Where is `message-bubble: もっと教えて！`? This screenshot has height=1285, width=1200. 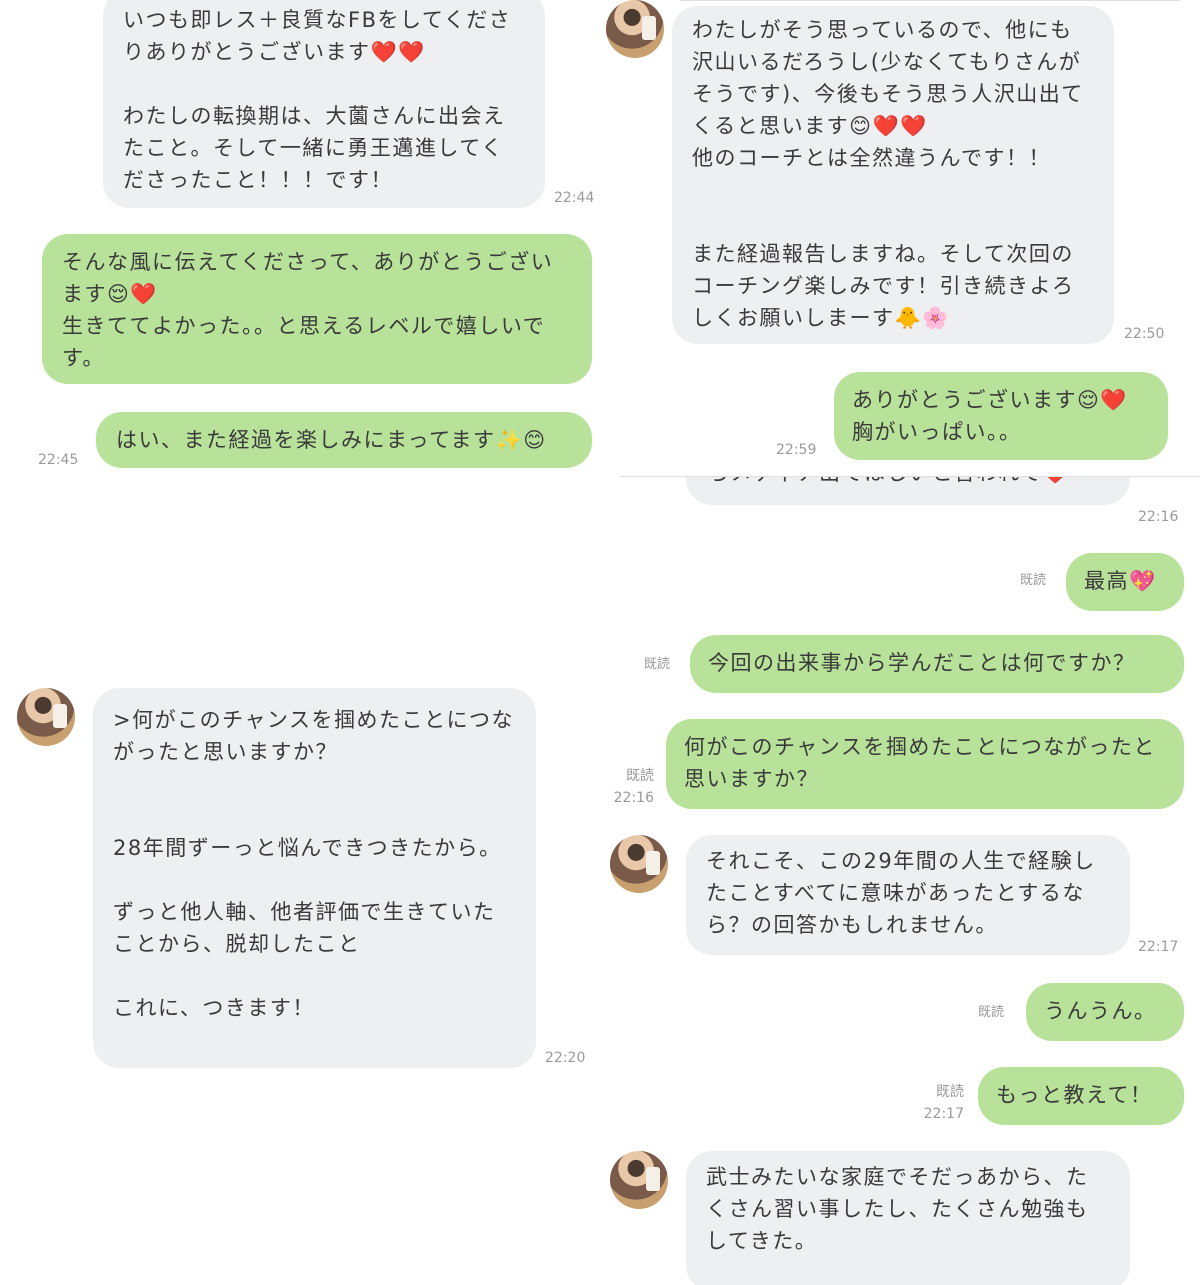
message-bubble: もっと教えて！ is located at coordinates (1081, 1096).